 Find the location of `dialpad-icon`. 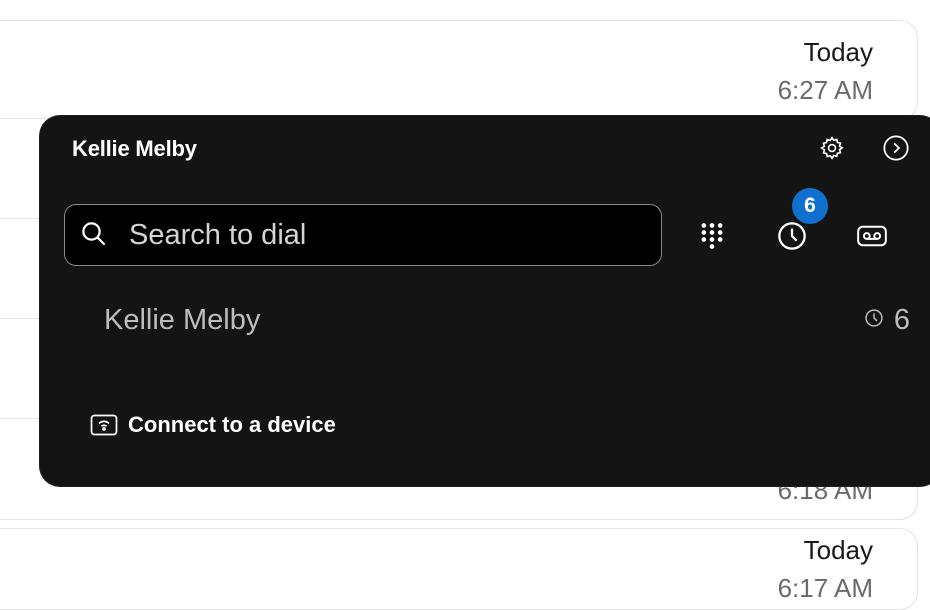

dialpad-icon is located at coordinates (712, 236).